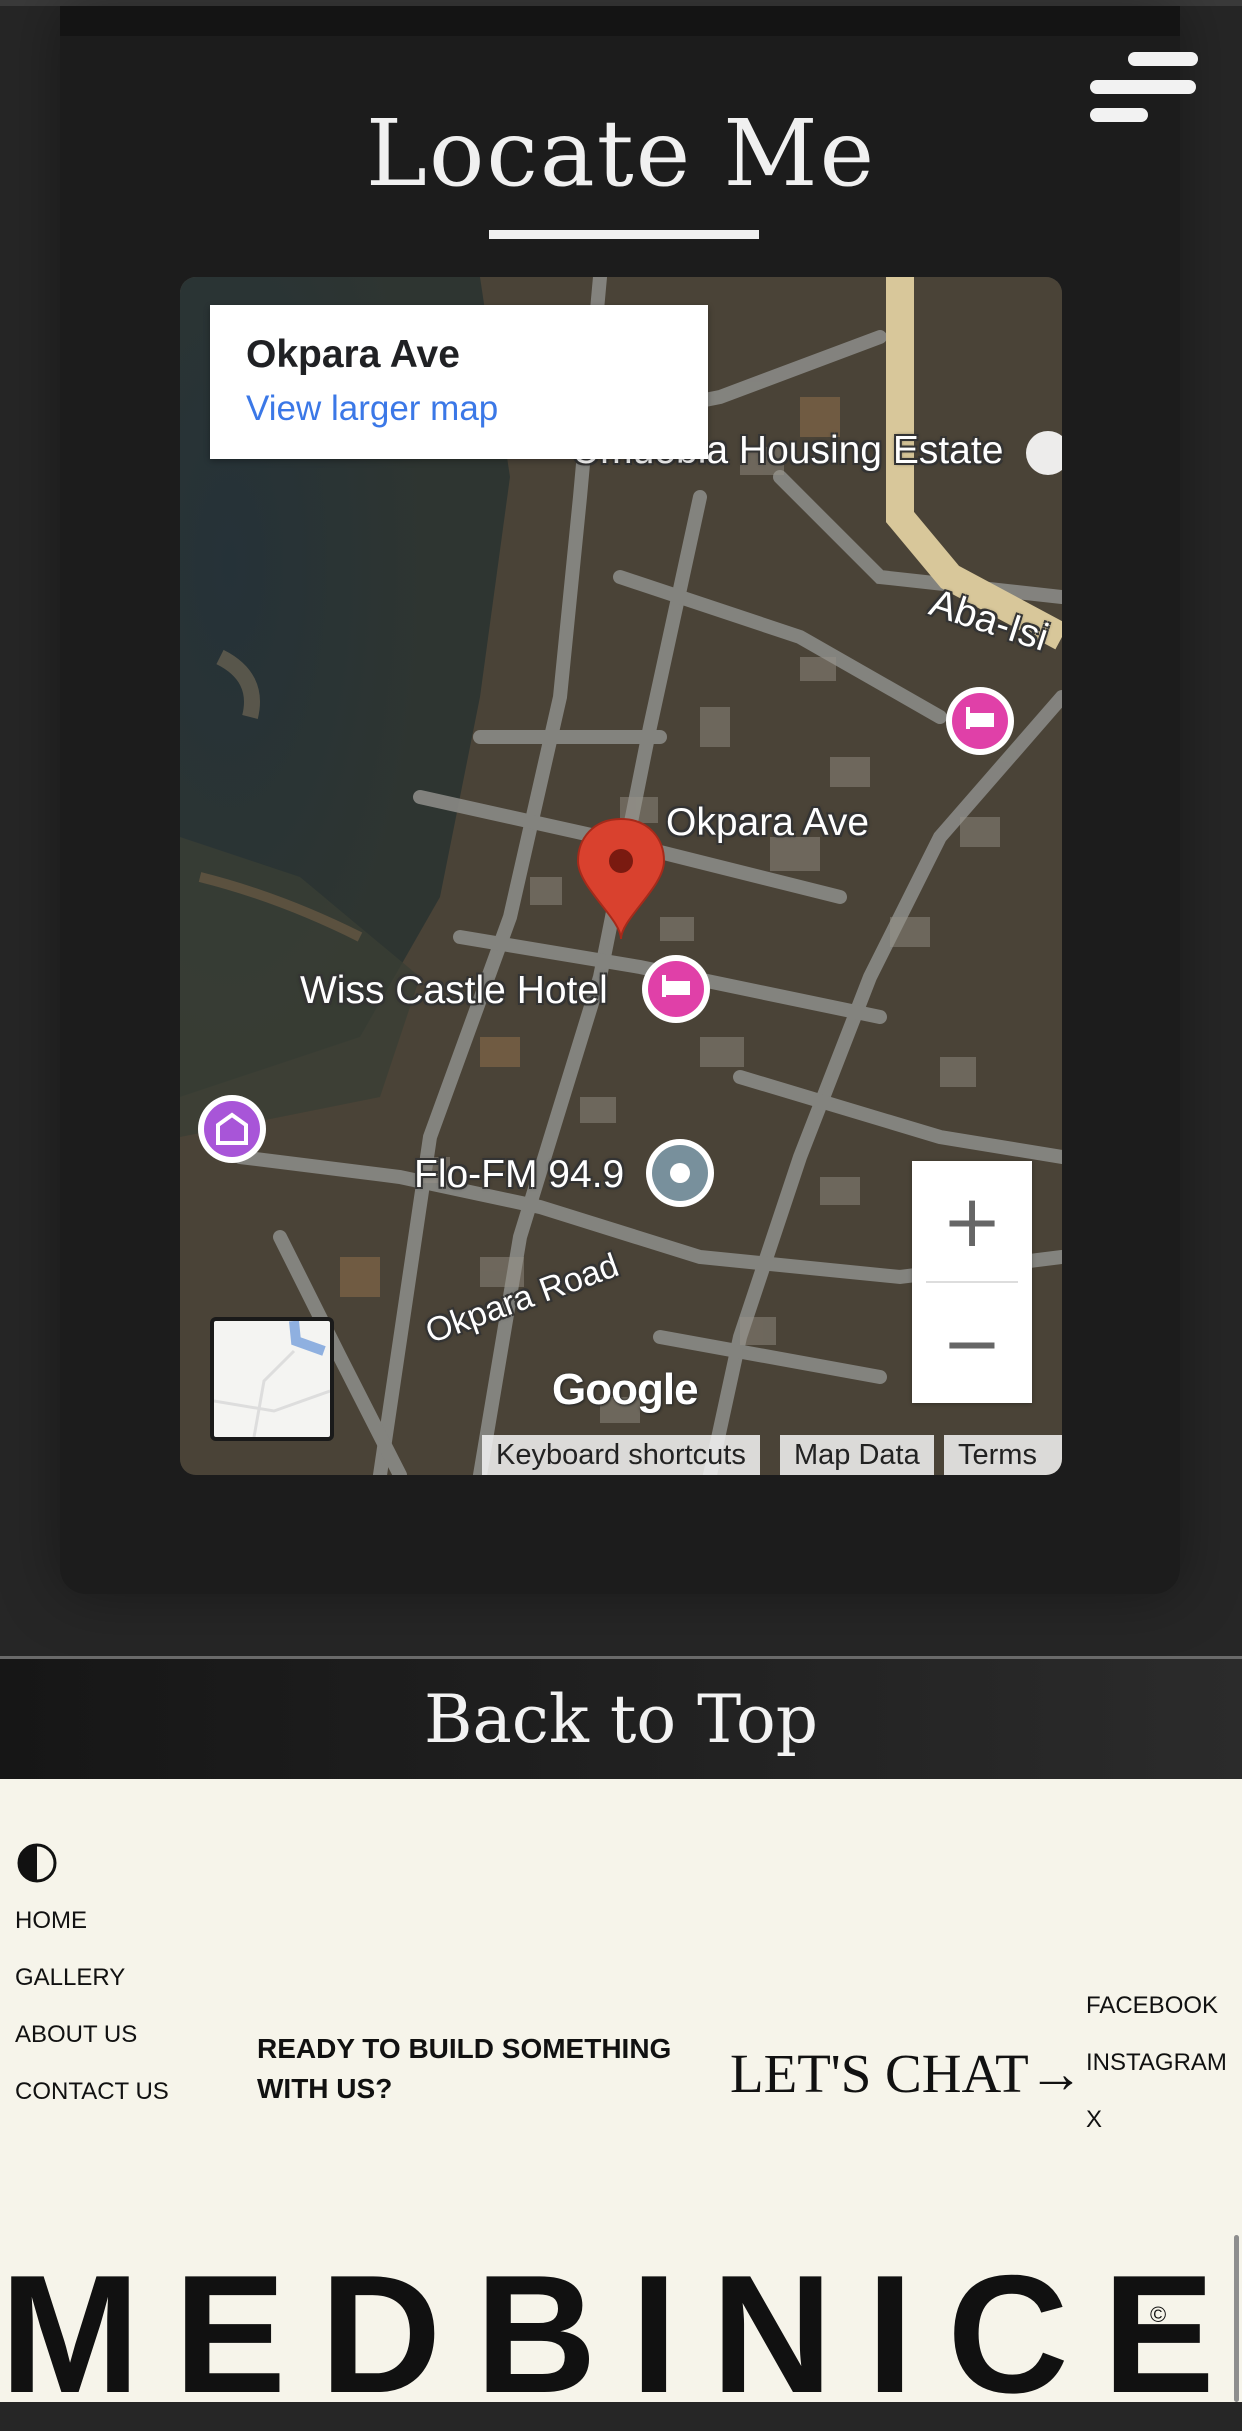 The height and width of the screenshot is (2431, 1242). What do you see at coordinates (372, 409) in the screenshot?
I see `view-larger-map-link: View larger map` at bounding box center [372, 409].